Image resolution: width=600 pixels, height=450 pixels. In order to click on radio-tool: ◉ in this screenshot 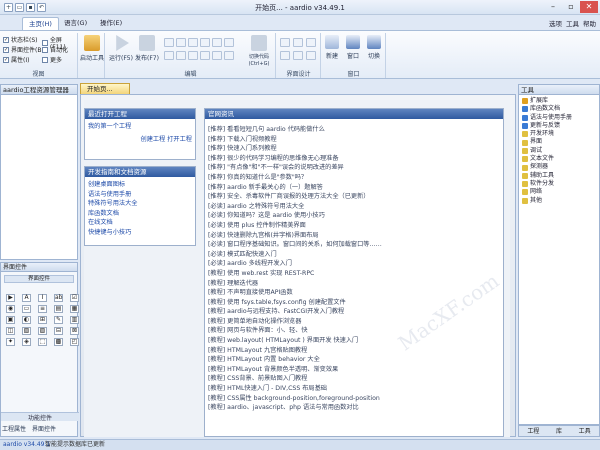, I will do `click(10, 309)`.